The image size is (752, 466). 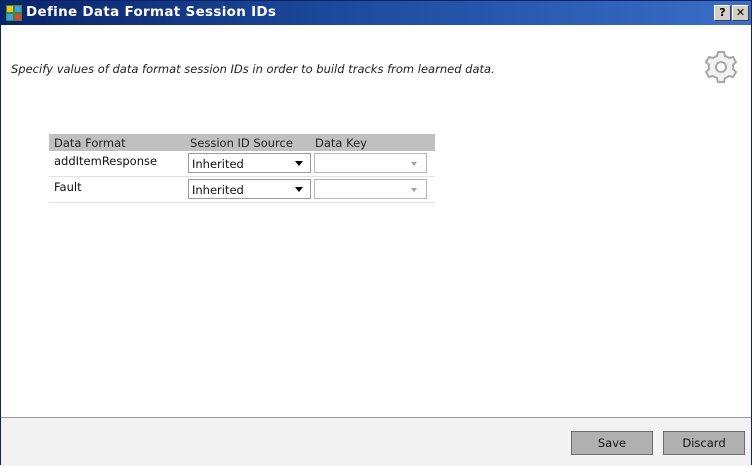 I want to click on data-format-cell: addItemResponse, so click(x=106, y=161).